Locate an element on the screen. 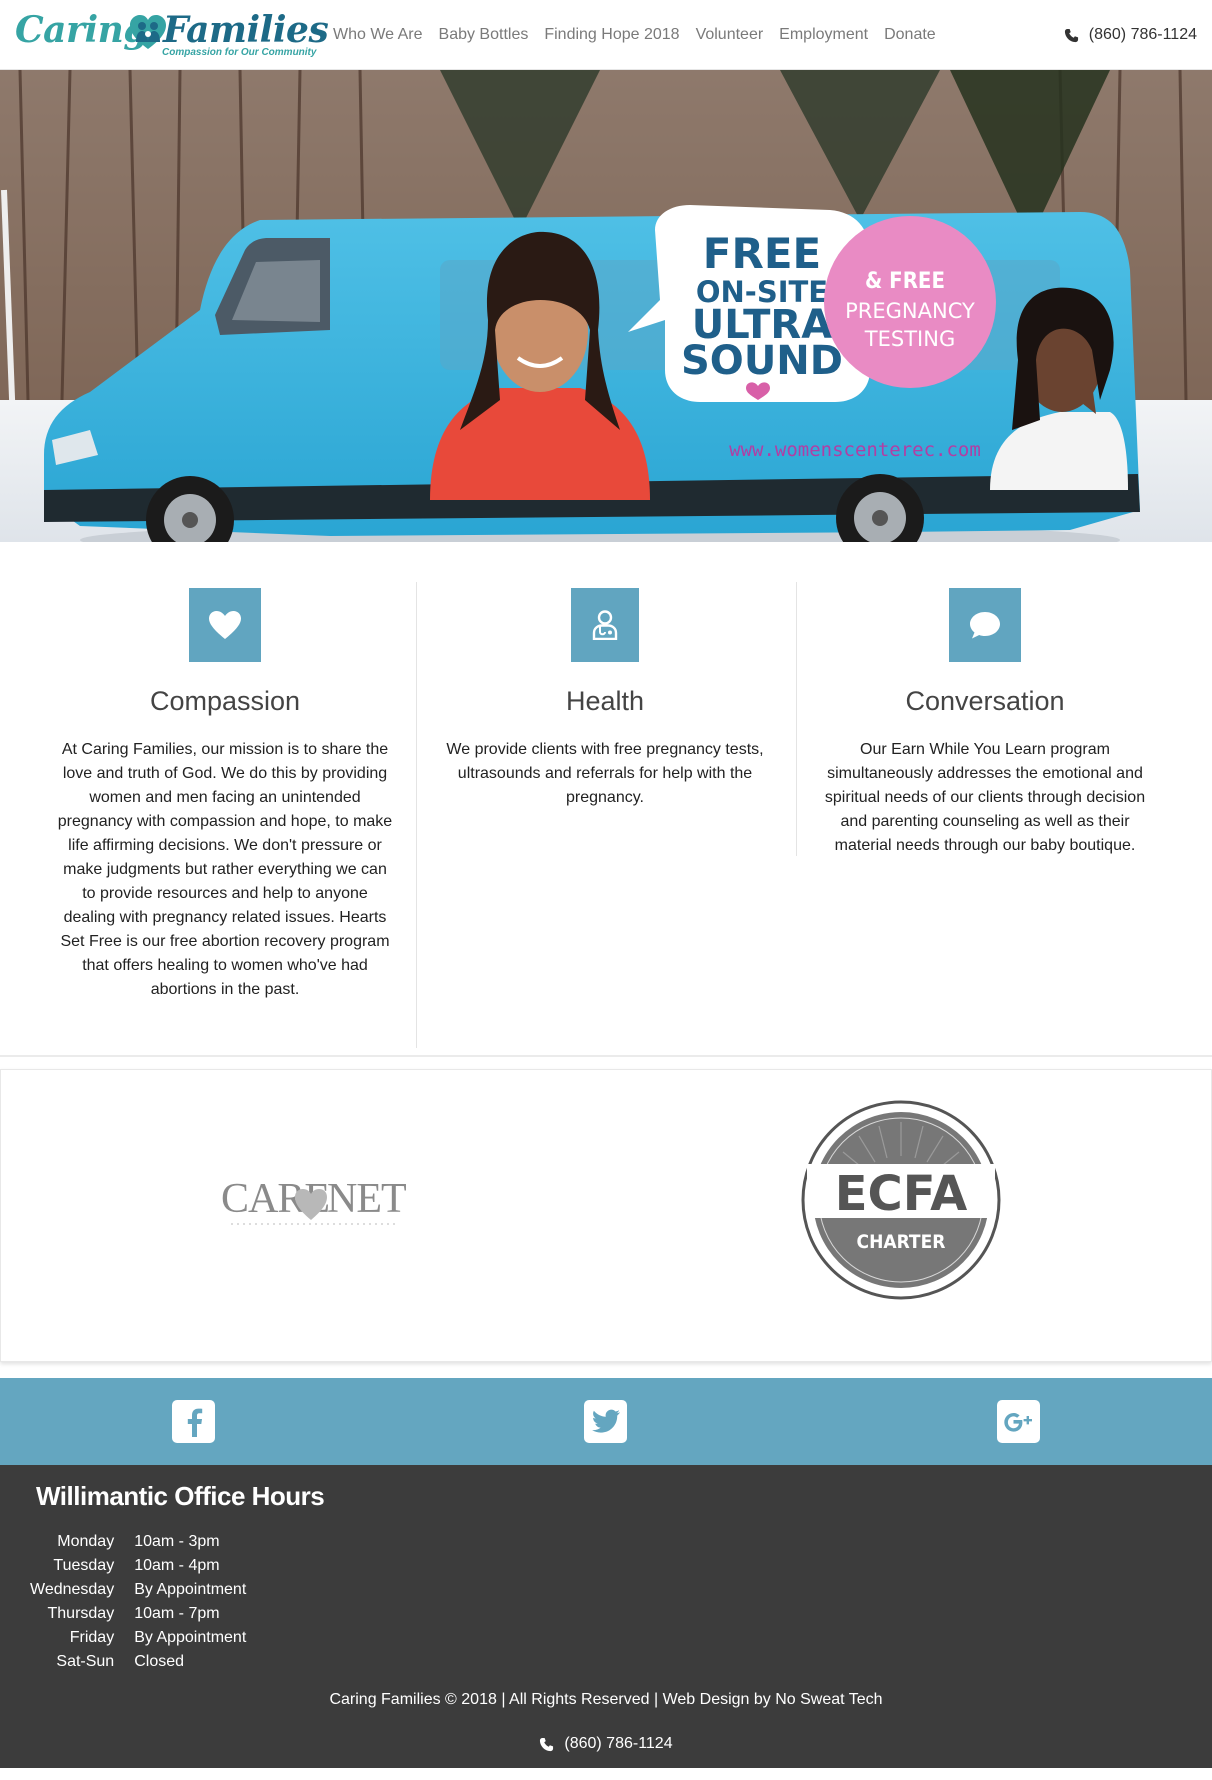 The height and width of the screenshot is (1780, 1212). header-phone-link: (860) 786-1124 is located at coordinates (1130, 35).